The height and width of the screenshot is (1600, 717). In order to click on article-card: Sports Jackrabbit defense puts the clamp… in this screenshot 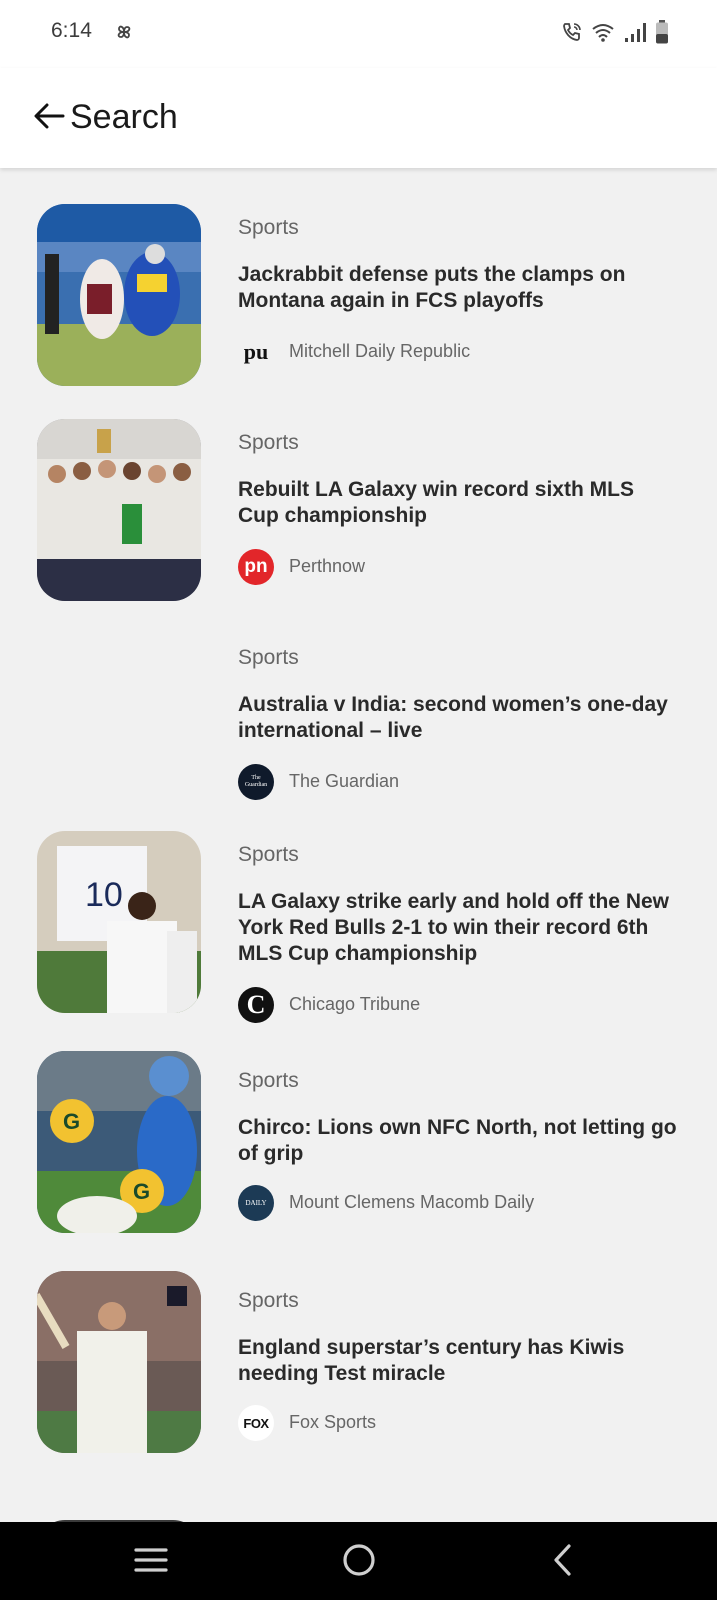, I will do `click(358, 277)`.